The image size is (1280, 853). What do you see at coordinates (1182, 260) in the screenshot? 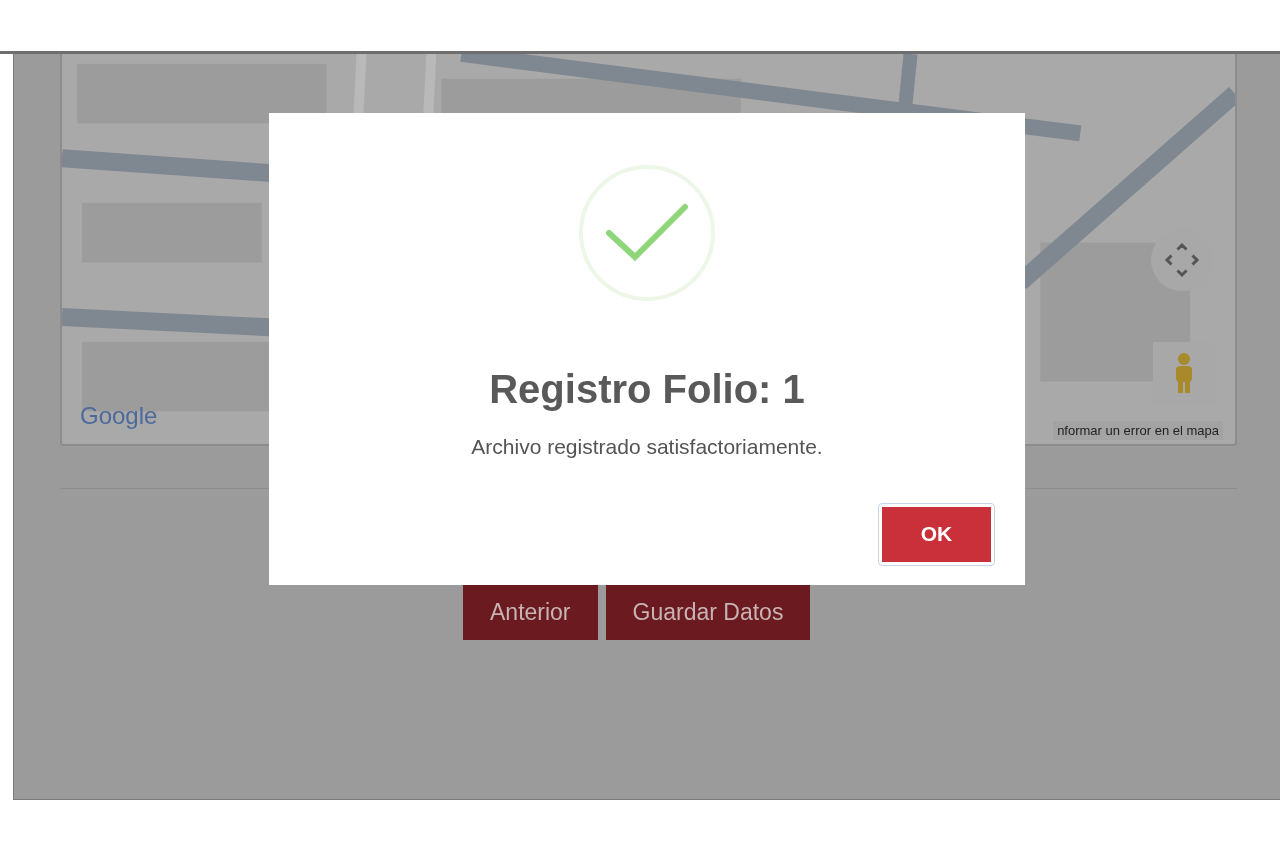
I see `move-arrows-icon` at bounding box center [1182, 260].